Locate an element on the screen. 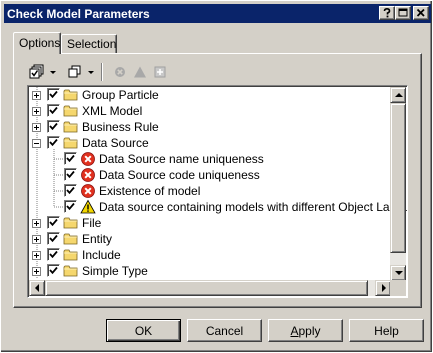  apply-button: Apply is located at coordinates (305, 330).